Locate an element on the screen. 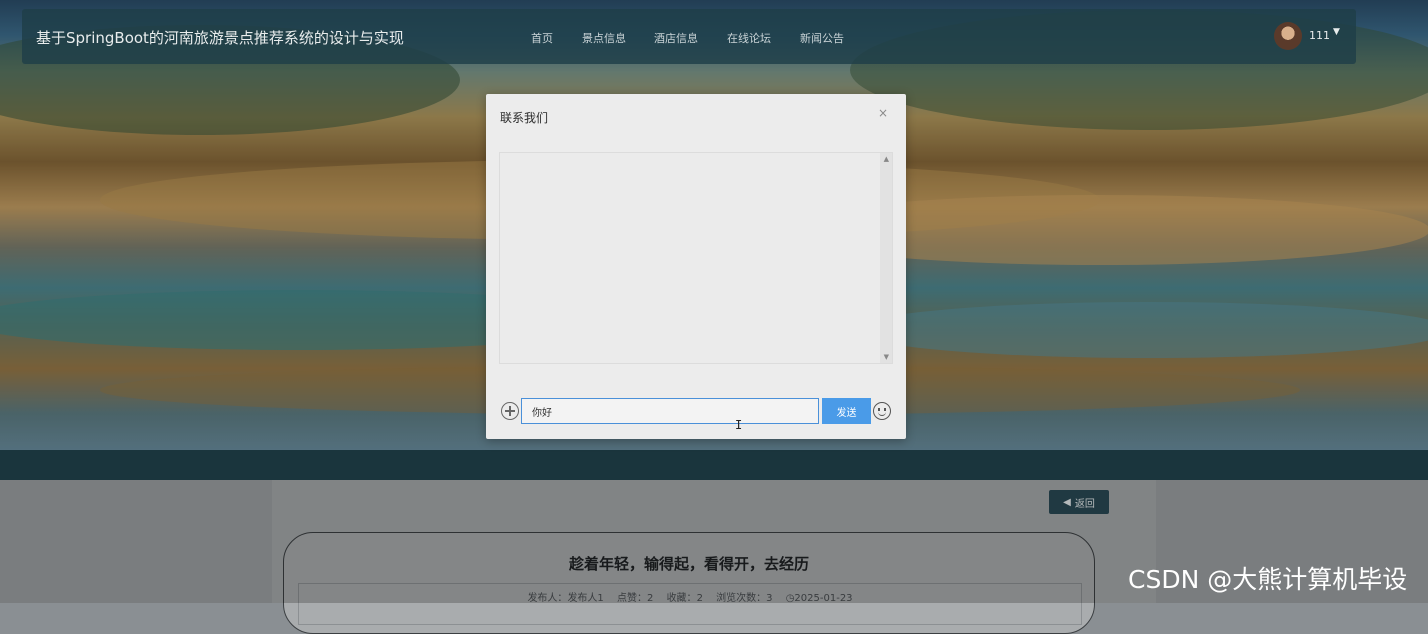  nav-item-home: 首页 is located at coordinates (542, 38).